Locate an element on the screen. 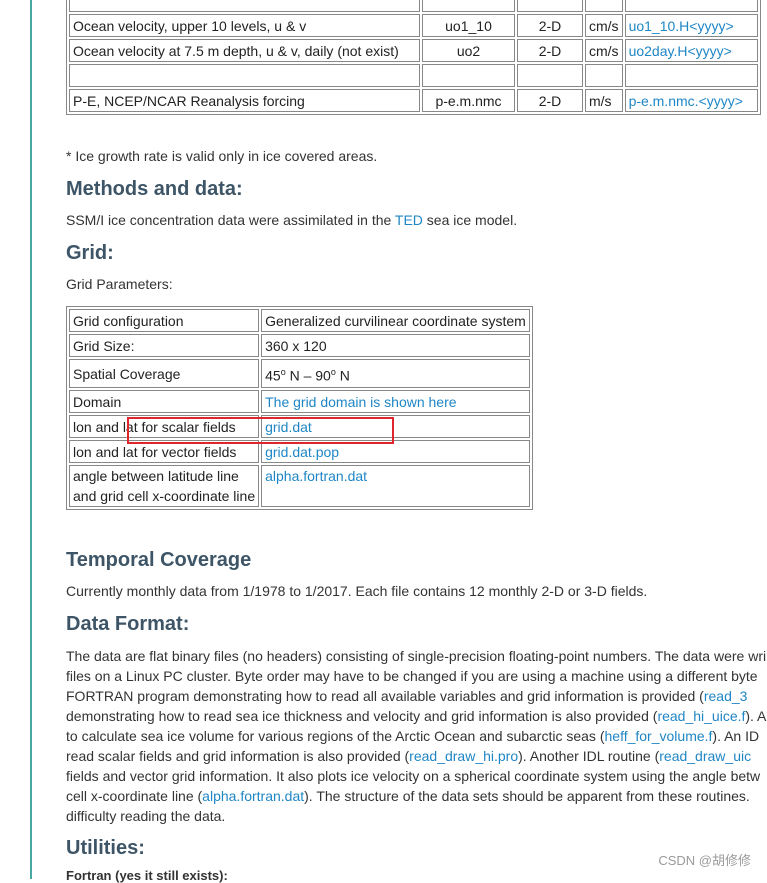 Image resolution: width=767 pixels, height=883 pixels. csdn-watermark: CSDN @胡修修 is located at coordinates (704, 860).